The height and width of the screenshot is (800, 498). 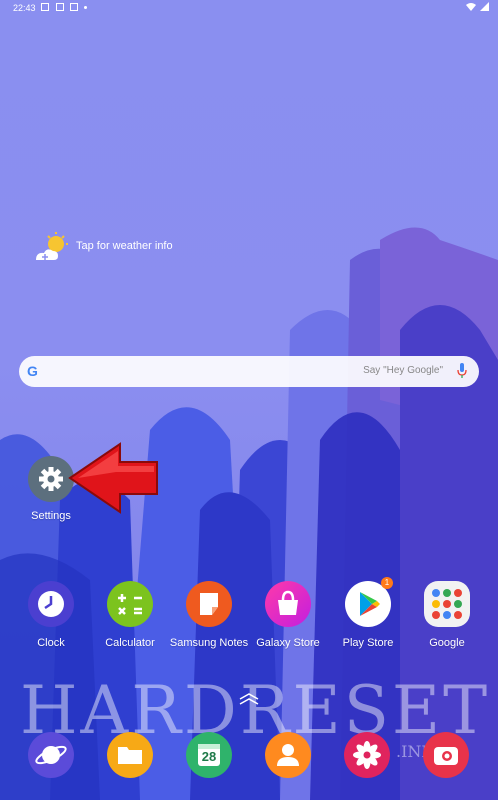 What do you see at coordinates (249, 371) in the screenshot?
I see `google-search-bar: G Say "Hey Google"` at bounding box center [249, 371].